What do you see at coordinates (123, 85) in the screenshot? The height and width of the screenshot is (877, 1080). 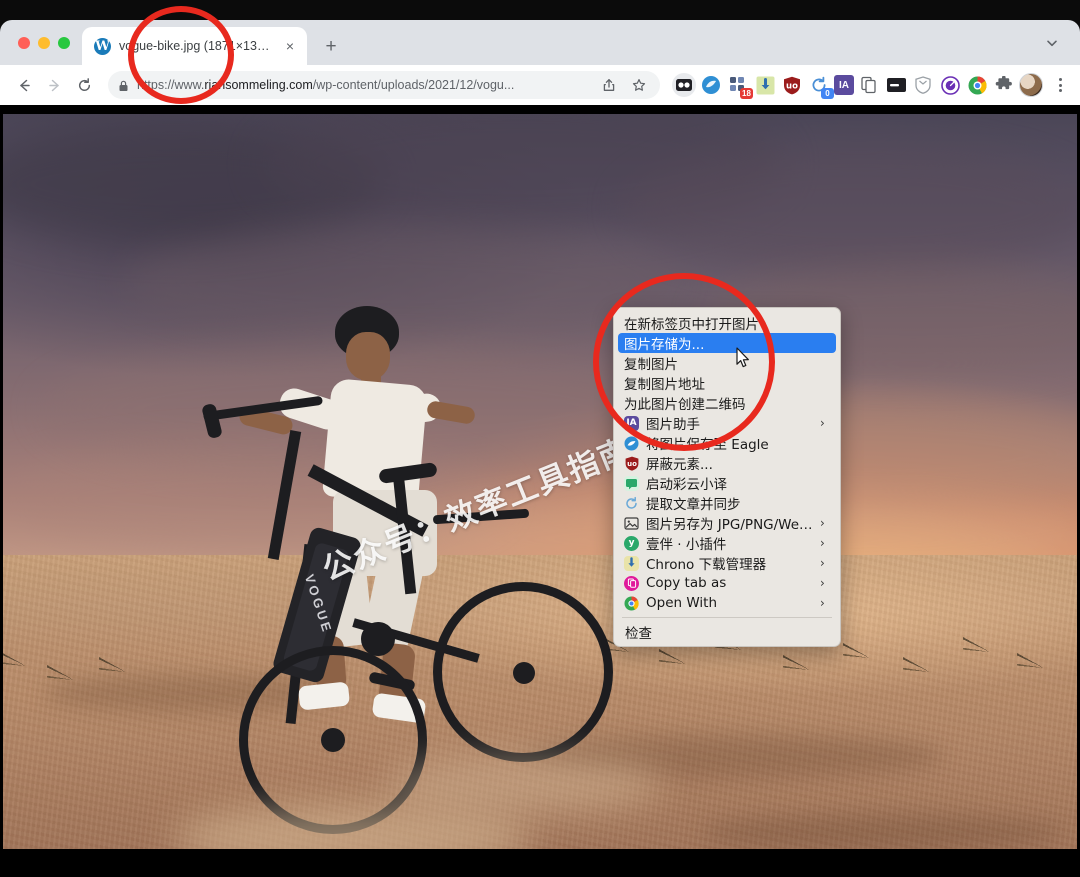 I see `lock-icon` at bounding box center [123, 85].